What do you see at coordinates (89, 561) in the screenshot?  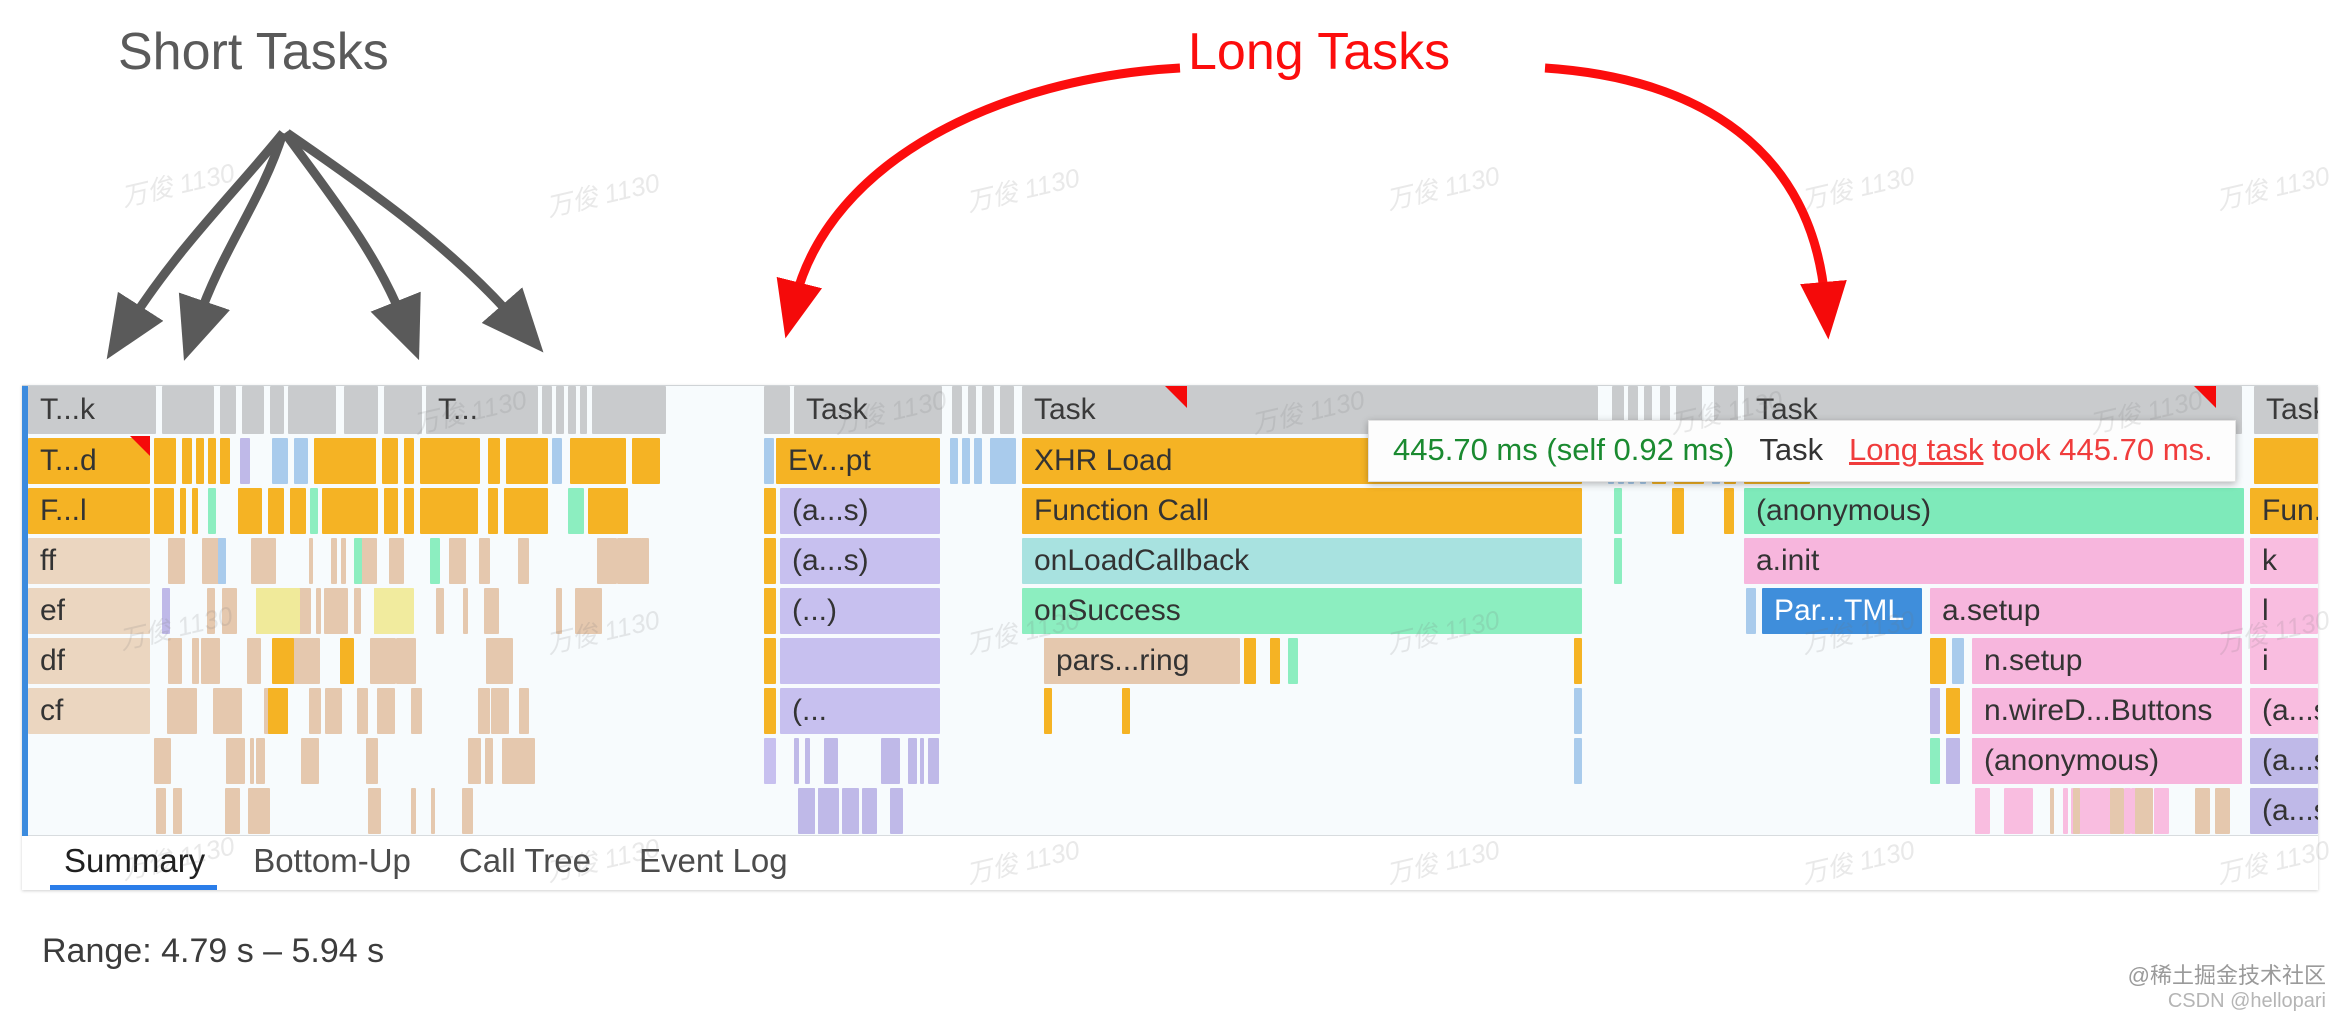 I see `flame-bar-labeled: ff` at bounding box center [89, 561].